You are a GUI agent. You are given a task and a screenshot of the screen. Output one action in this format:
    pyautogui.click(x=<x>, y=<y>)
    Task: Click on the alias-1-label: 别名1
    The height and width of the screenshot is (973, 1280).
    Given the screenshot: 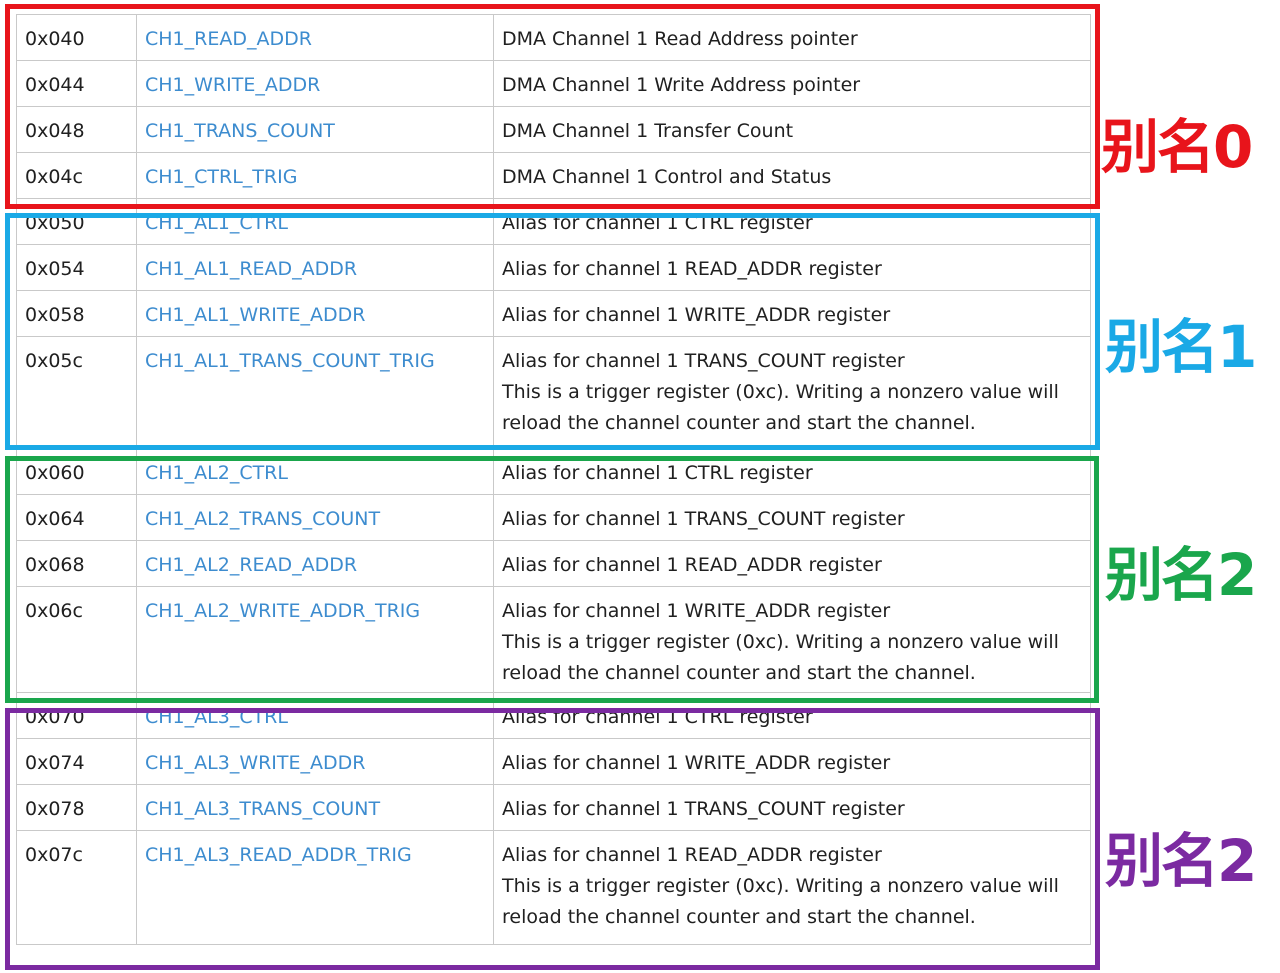 What is the action you would take?
    pyautogui.click(x=1181, y=347)
    